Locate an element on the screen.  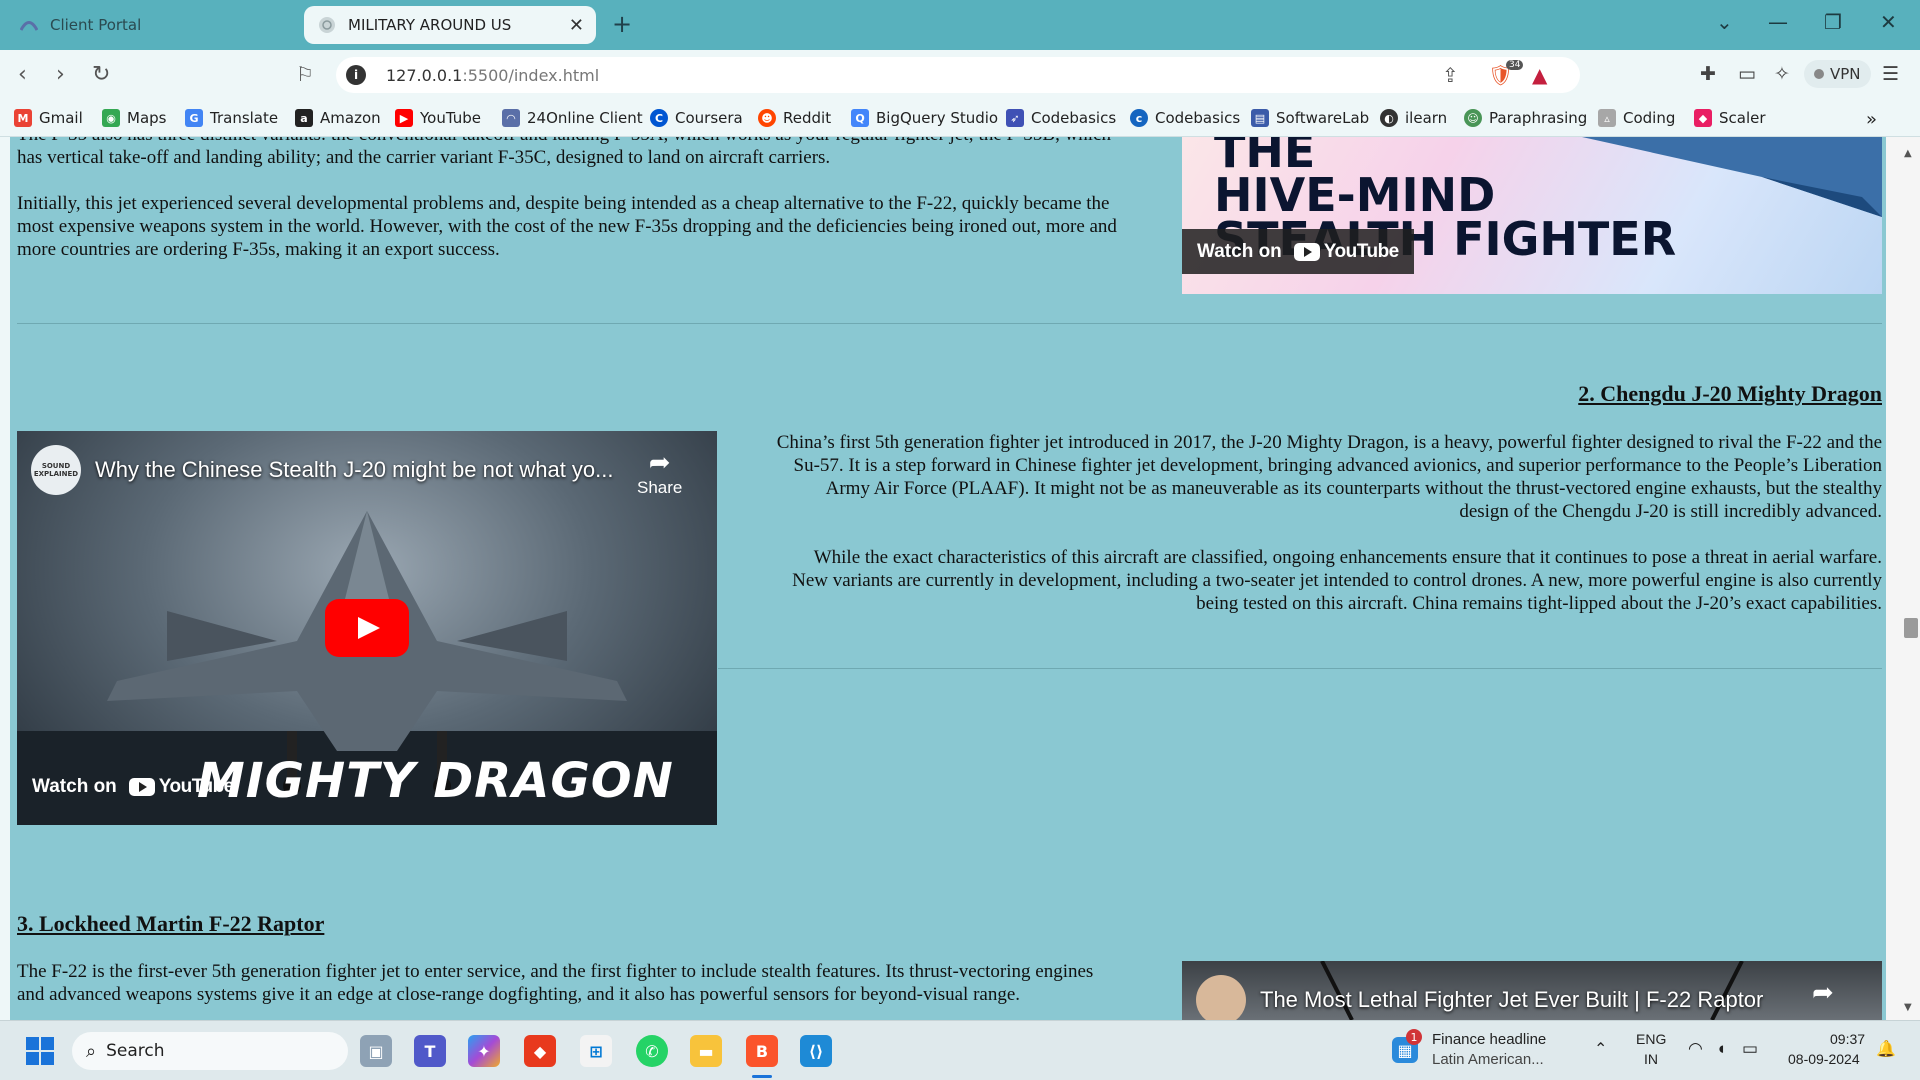
vpn-button: VPN is located at coordinates (1837, 74).